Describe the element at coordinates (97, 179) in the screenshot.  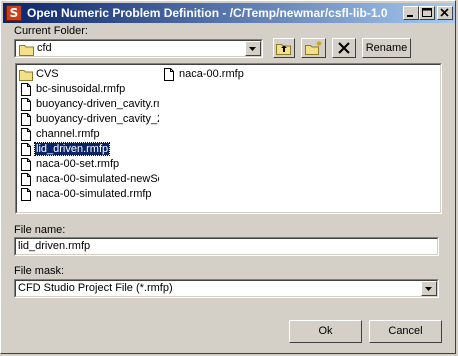
I see `list-item-label: naca-00-simulated-newSet.rmfp` at that location.